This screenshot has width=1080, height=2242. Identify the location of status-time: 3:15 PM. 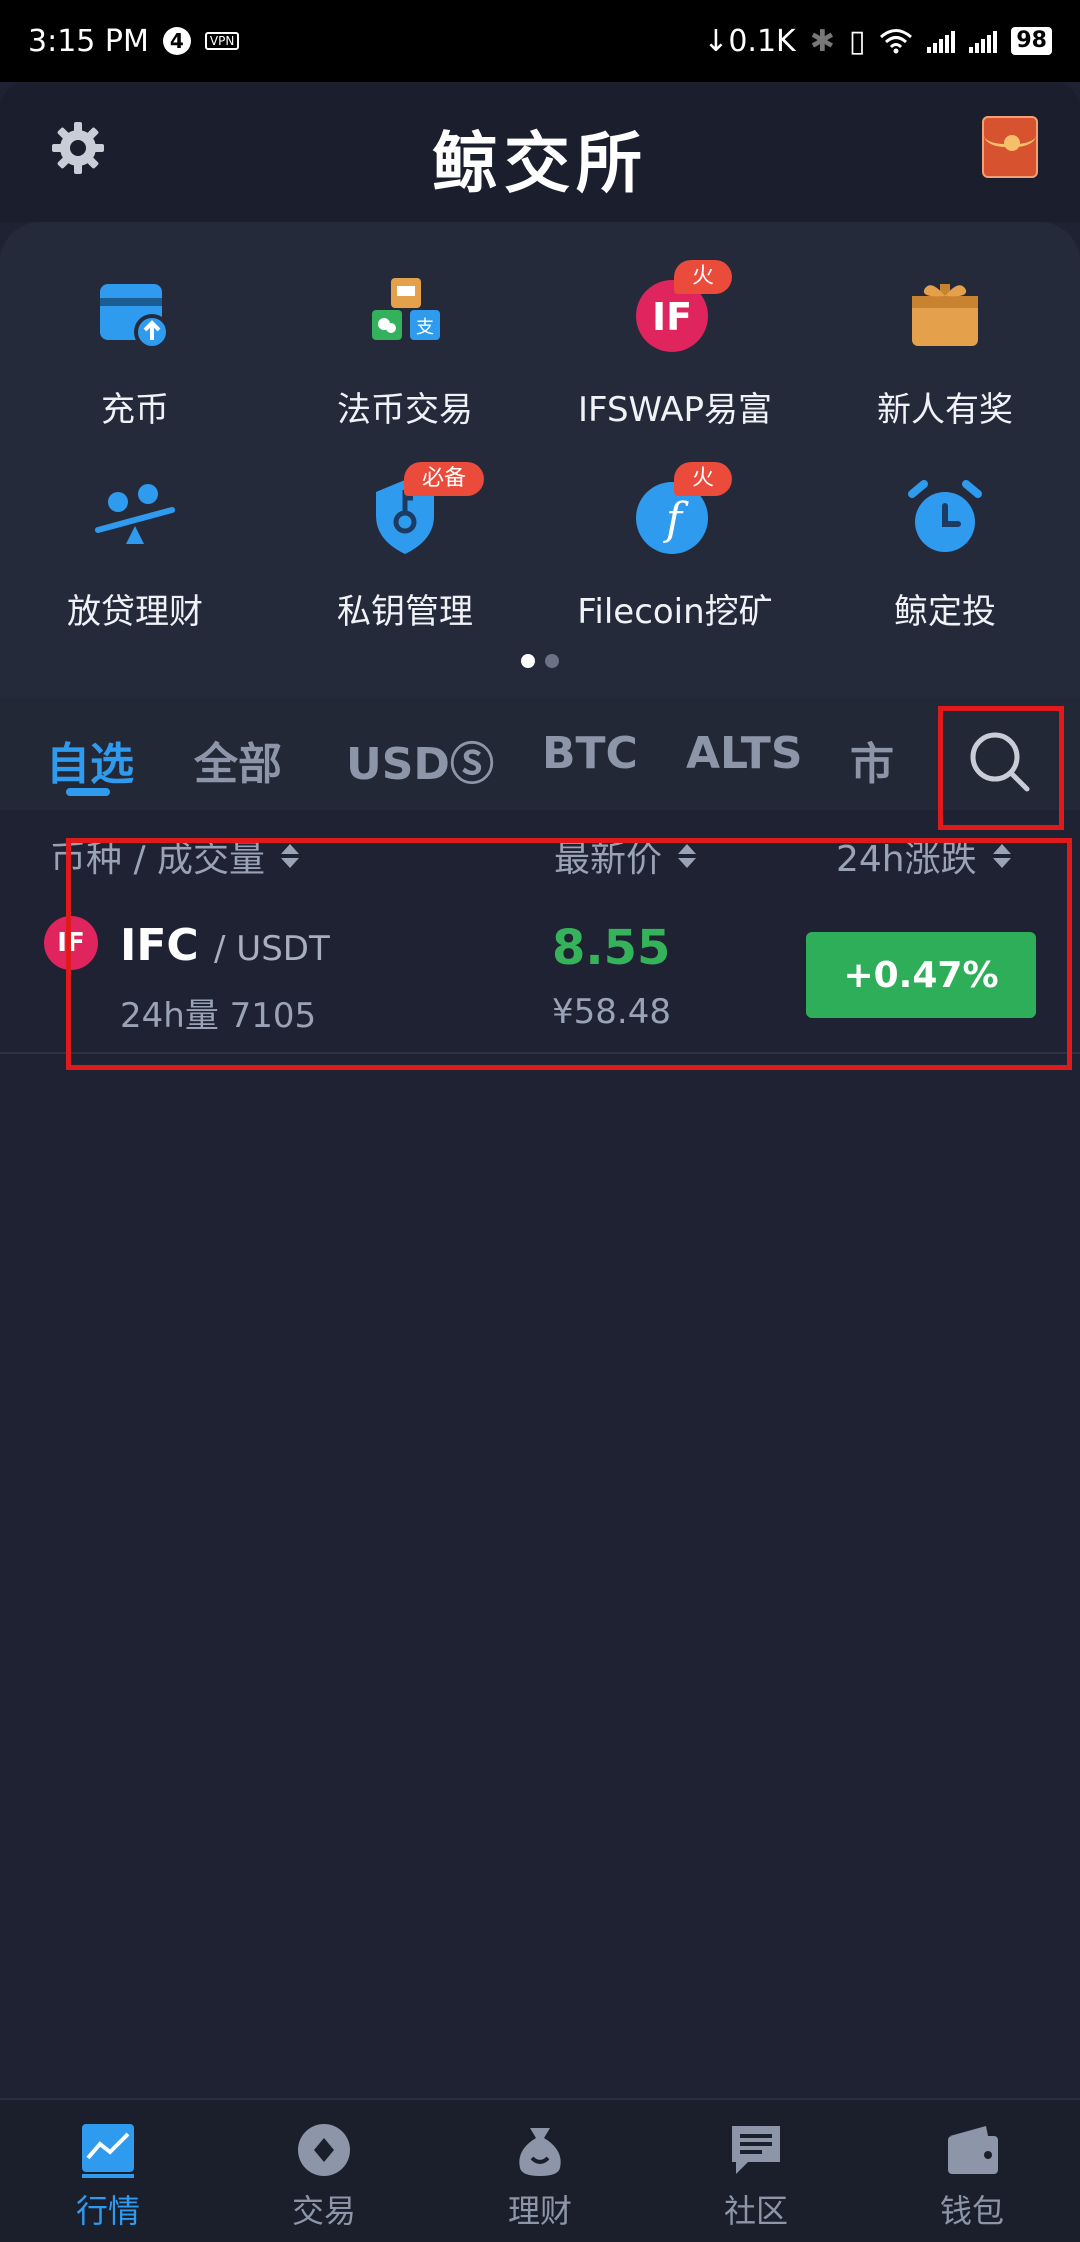
(88, 41).